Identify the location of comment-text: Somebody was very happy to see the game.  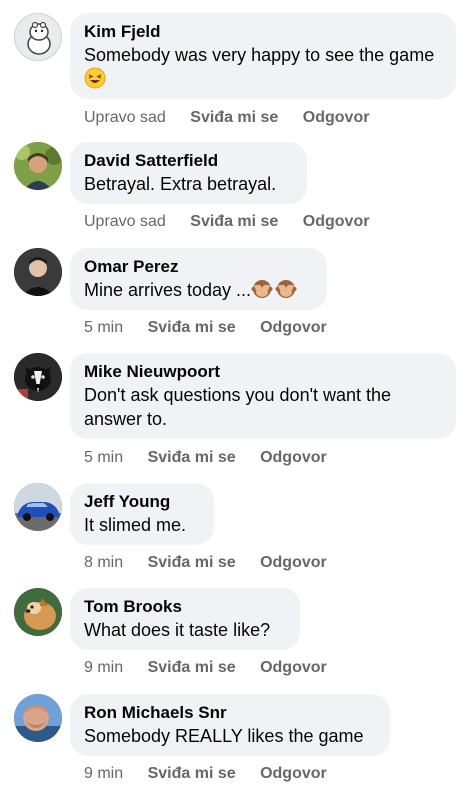
(259, 55).